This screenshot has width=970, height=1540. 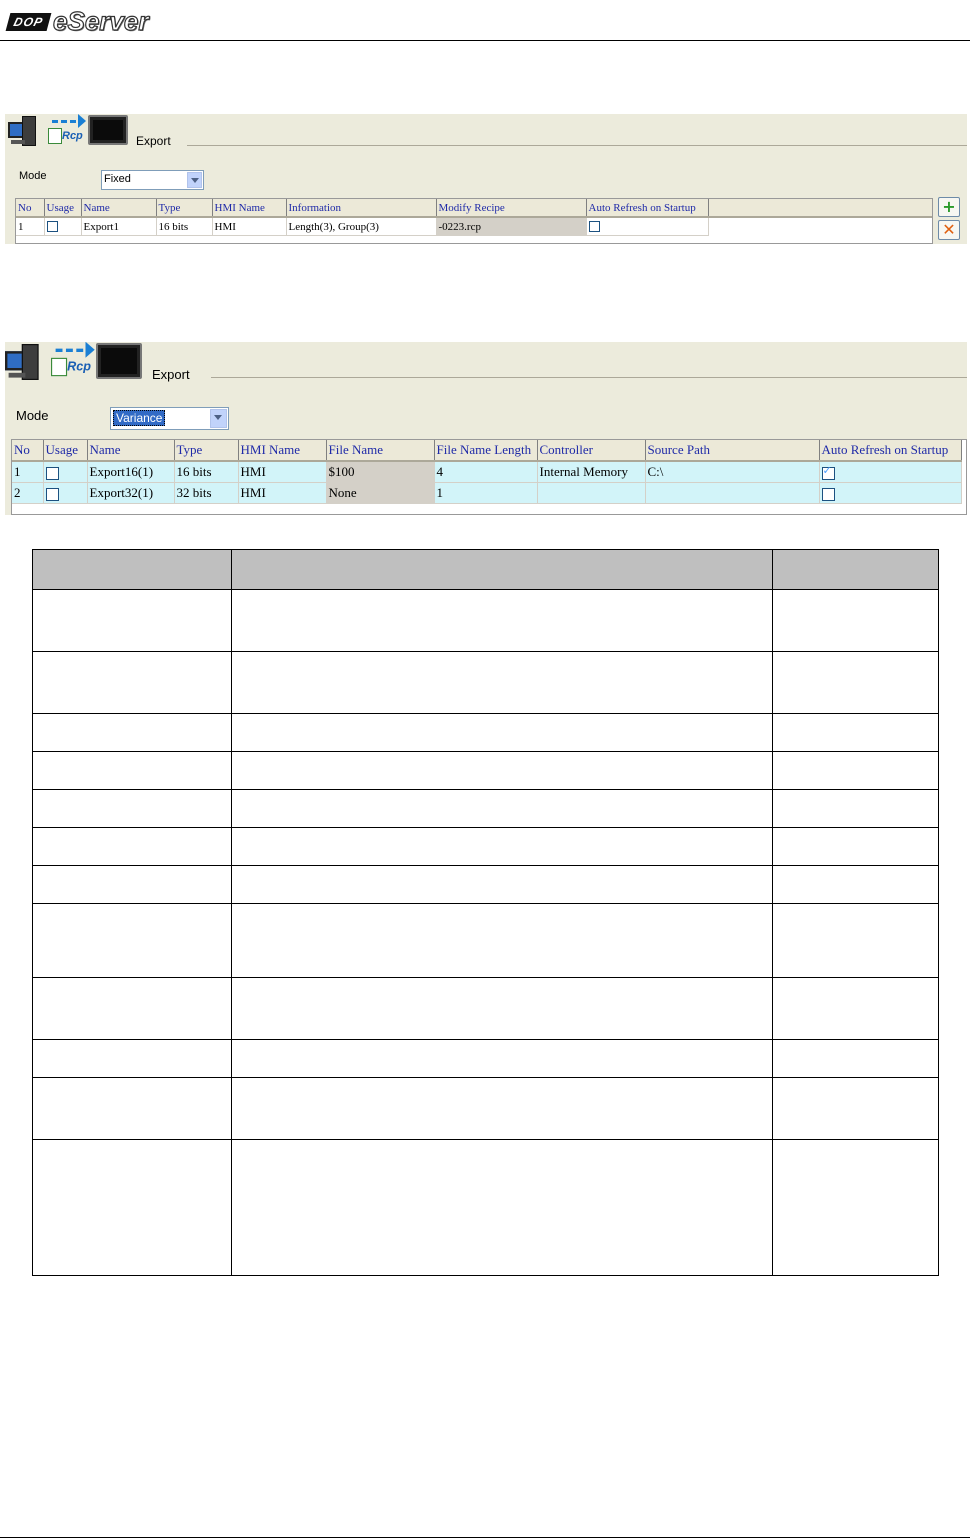 What do you see at coordinates (732, 451) in the screenshot?
I see `col-header-source-path: Source Path` at bounding box center [732, 451].